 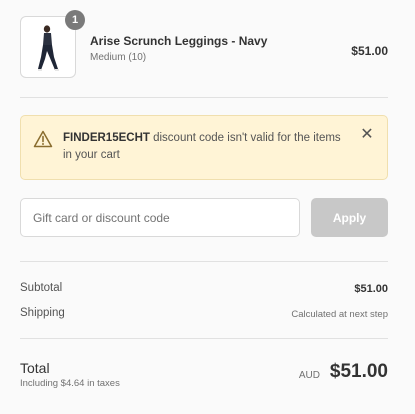 I want to click on shipping-label: Shipping, so click(x=42, y=313).